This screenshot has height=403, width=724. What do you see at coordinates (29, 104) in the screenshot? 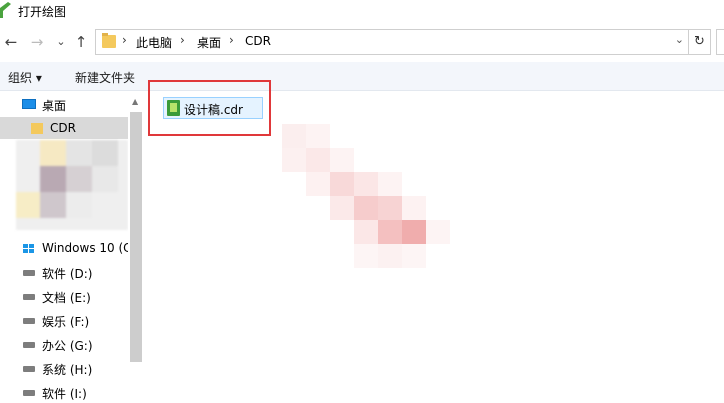
I see `desktop-icon` at bounding box center [29, 104].